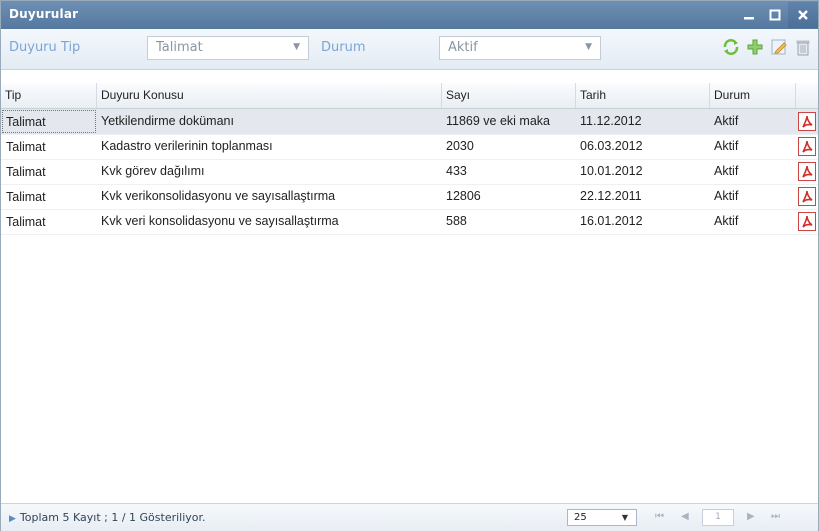 The width and height of the screenshot is (819, 531). I want to click on column-header-konu: Duyuru Konusu, so click(269, 95).